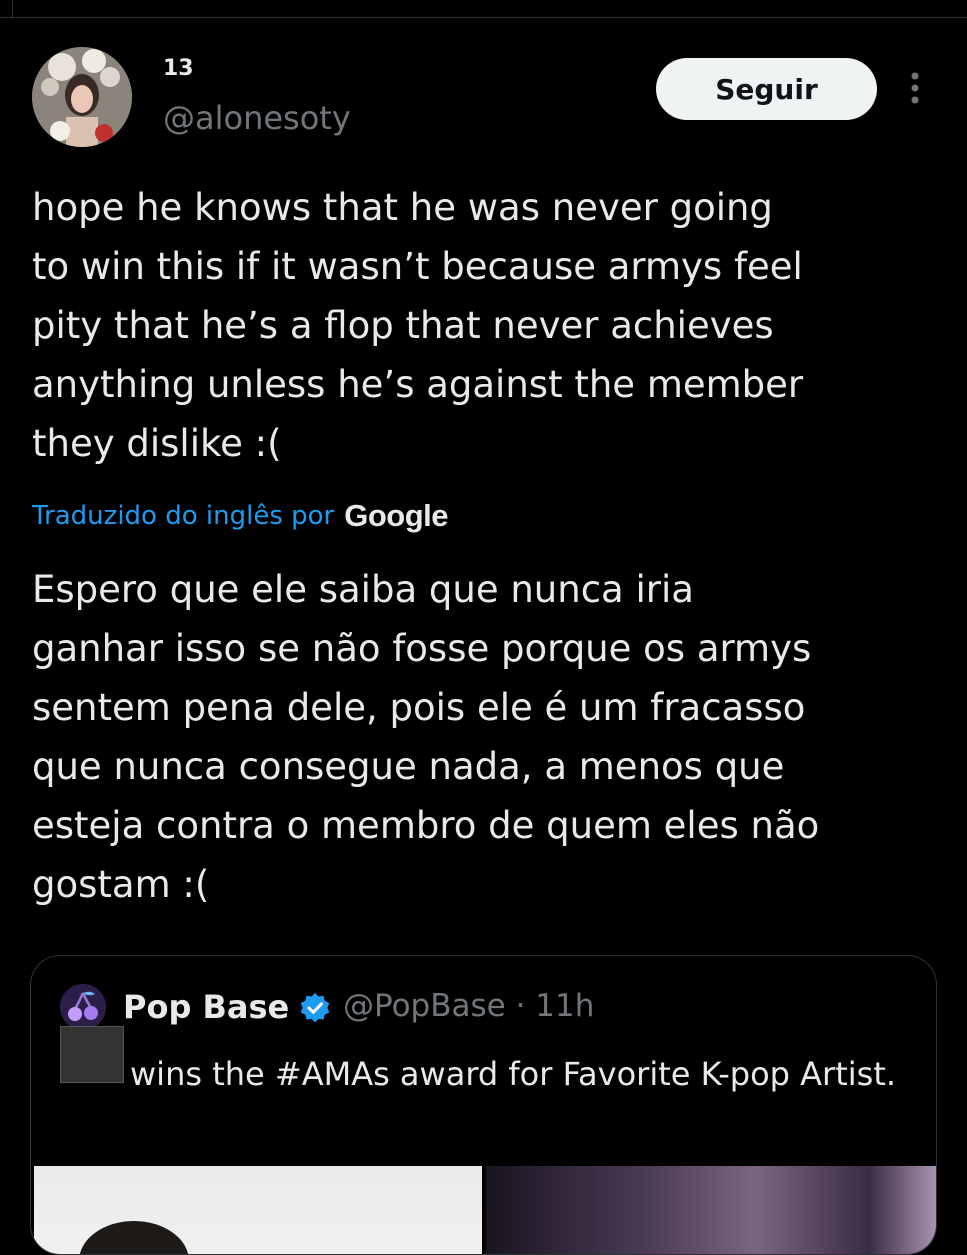  I want to click on author-avatar, so click(82, 97).